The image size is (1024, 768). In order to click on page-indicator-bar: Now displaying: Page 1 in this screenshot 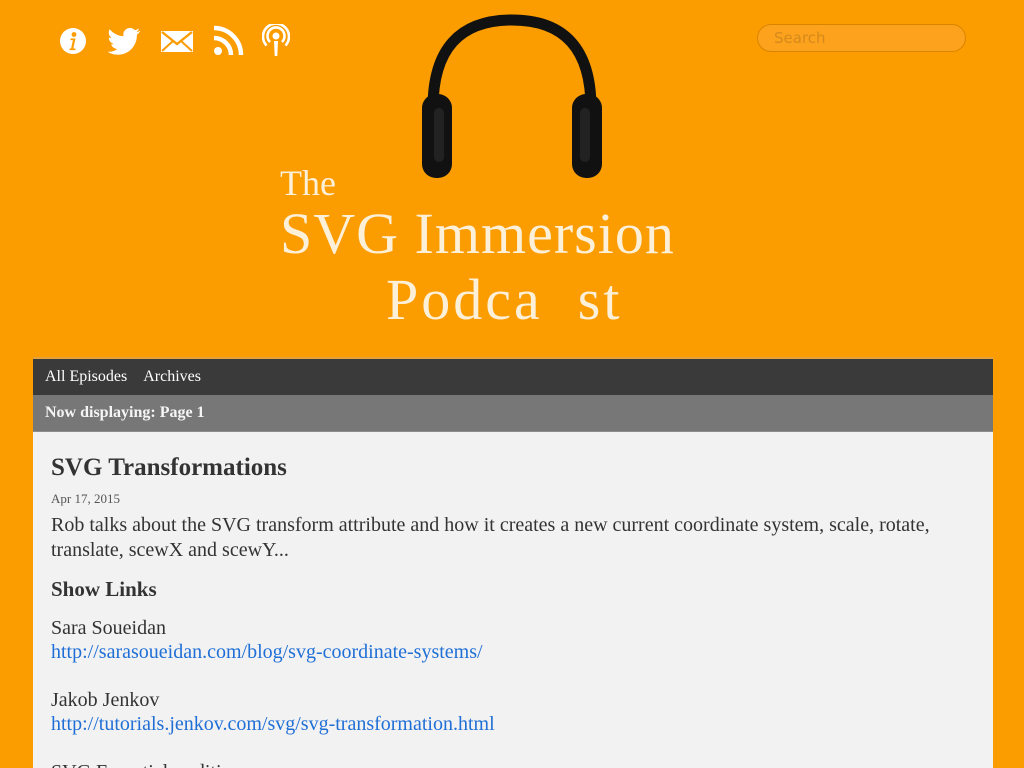, I will do `click(513, 413)`.